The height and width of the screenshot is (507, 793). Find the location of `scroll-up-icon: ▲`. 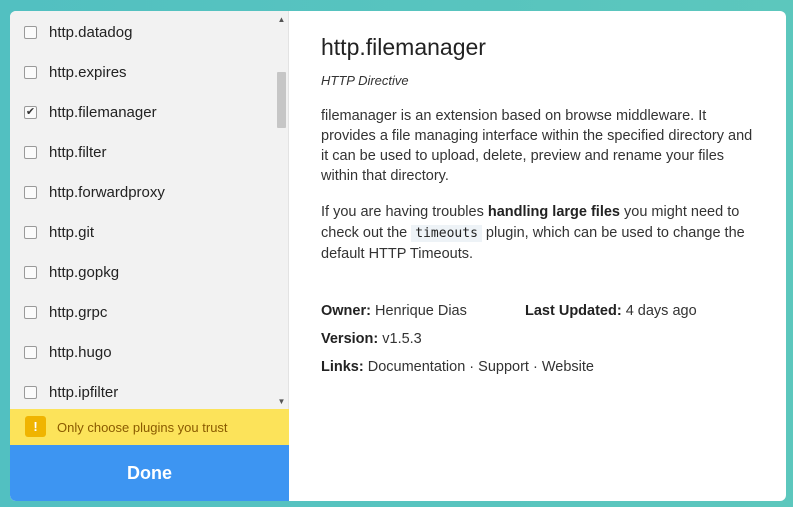

scroll-up-icon: ▲ is located at coordinates (281, 20).